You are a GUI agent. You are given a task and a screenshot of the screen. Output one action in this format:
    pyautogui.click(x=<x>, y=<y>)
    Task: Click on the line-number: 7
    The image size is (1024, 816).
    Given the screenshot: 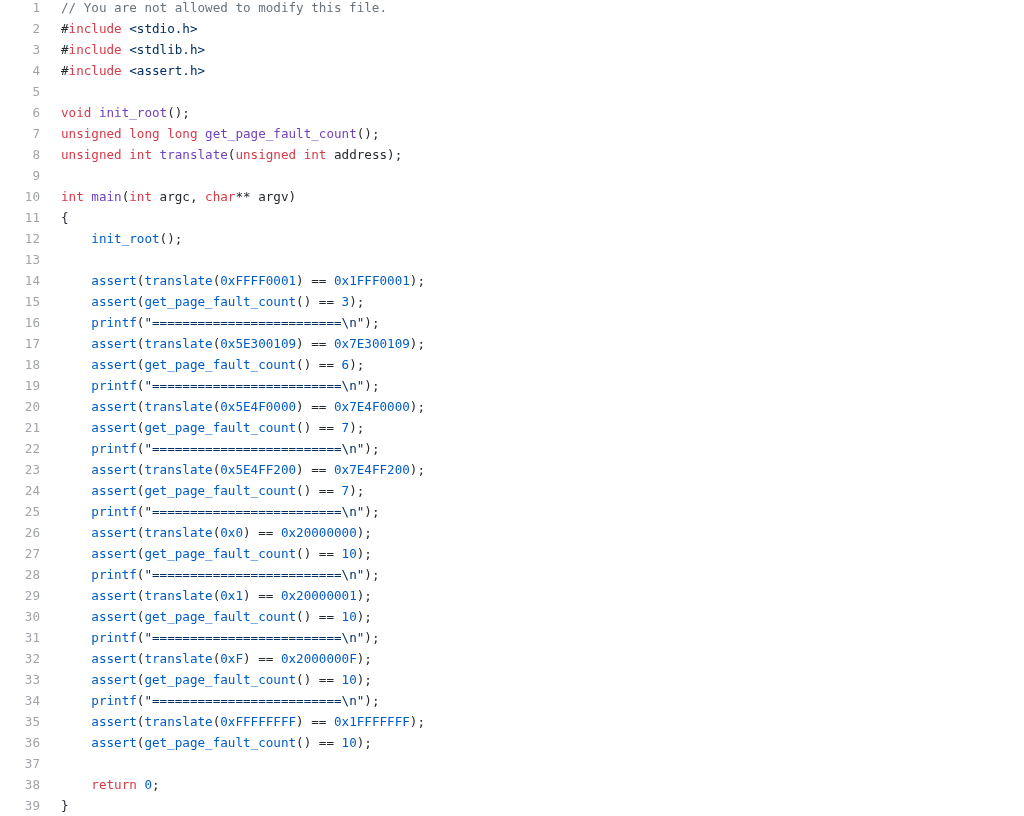 What is the action you would take?
    pyautogui.click(x=35, y=134)
    